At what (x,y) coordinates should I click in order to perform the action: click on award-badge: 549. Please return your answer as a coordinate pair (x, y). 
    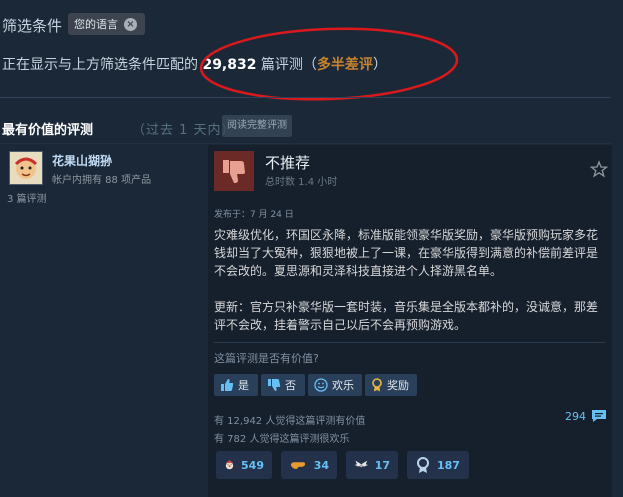
    Looking at the image, I should click on (244, 465).